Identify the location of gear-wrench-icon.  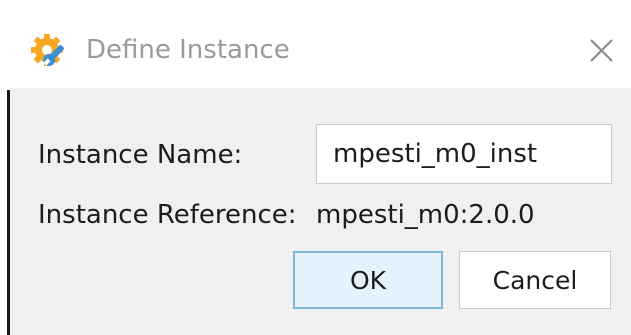
(47, 50).